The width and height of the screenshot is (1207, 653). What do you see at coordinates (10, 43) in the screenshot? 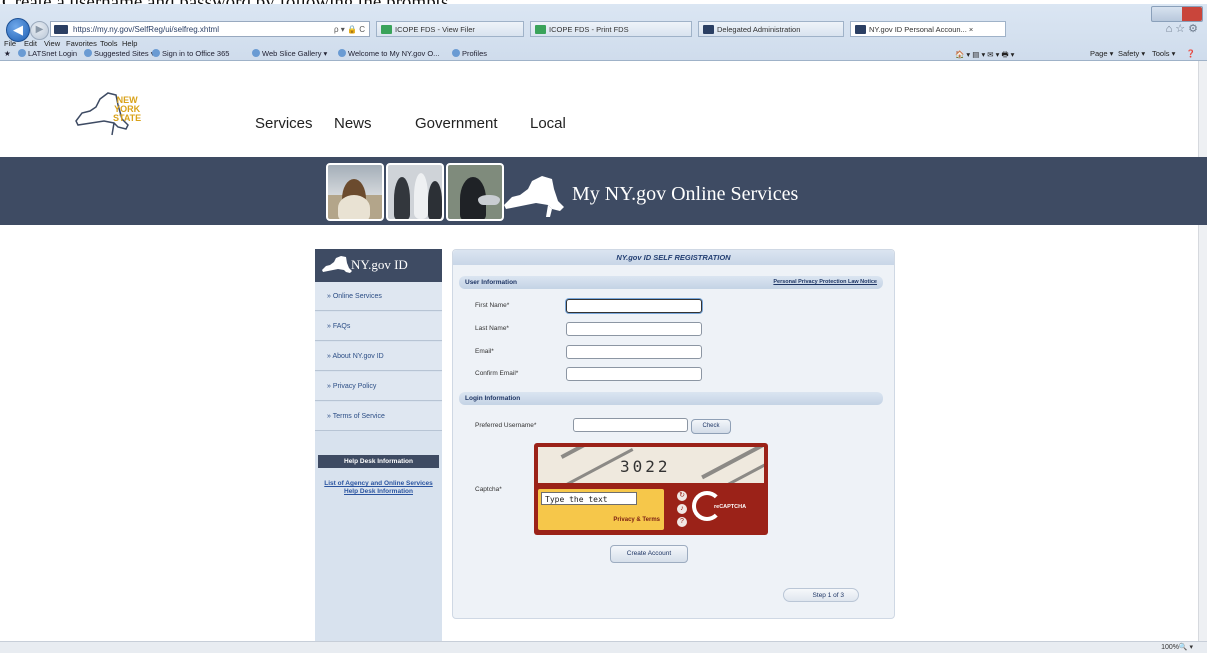
I see `menu-file: File` at bounding box center [10, 43].